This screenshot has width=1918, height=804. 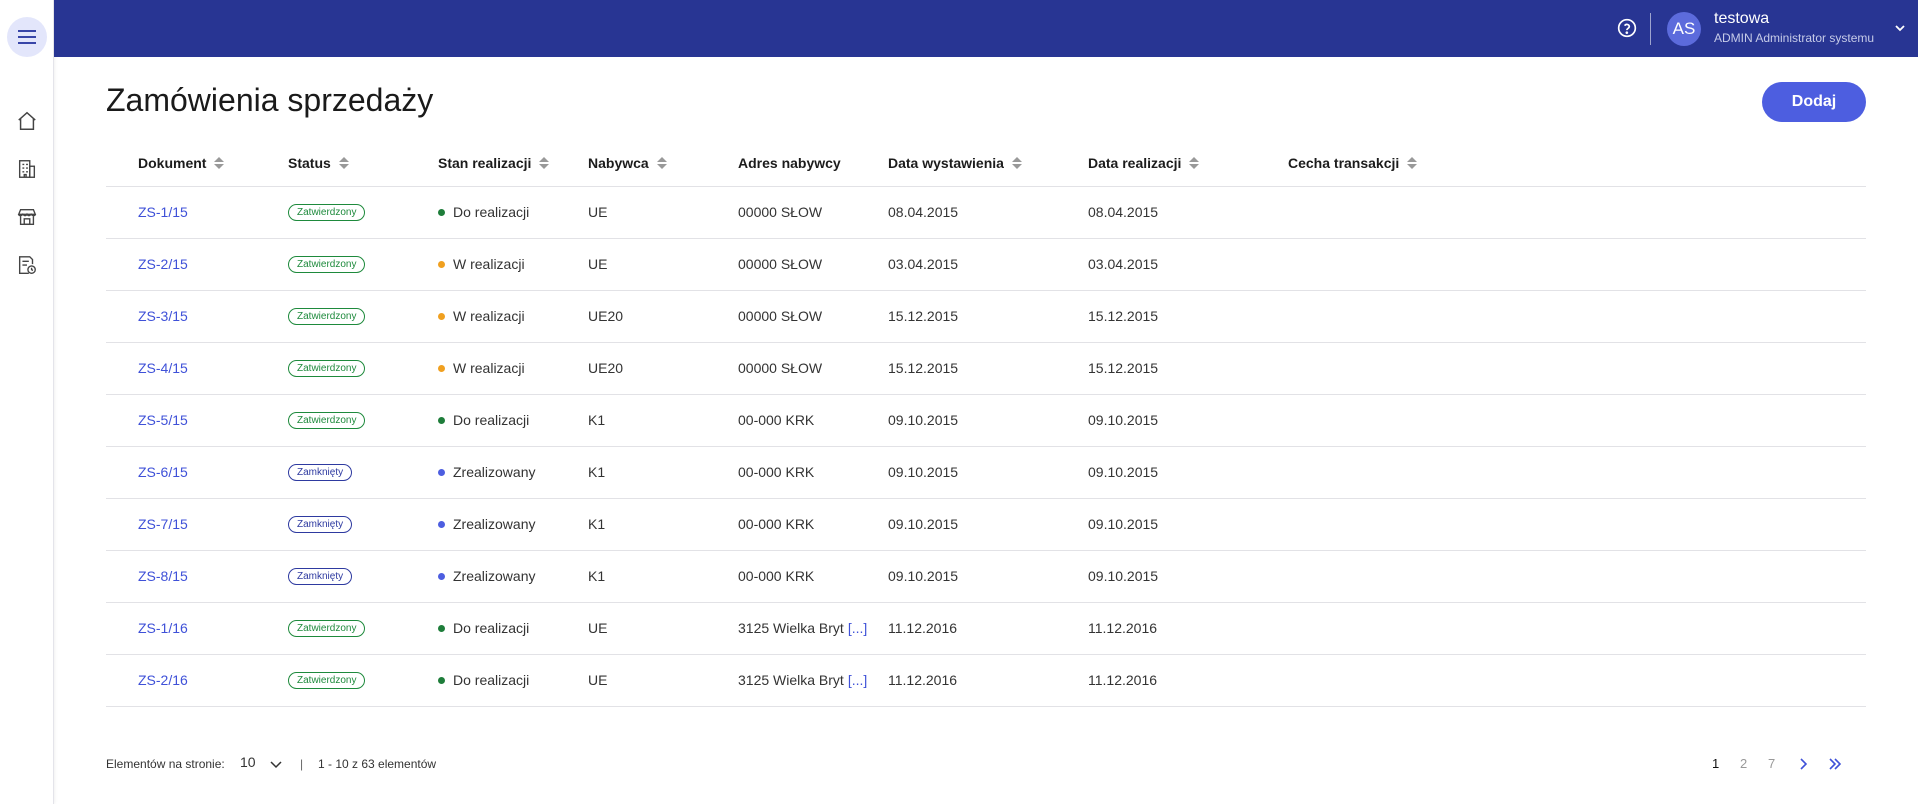 I want to click on document-link: ZS-2/15, so click(x=163, y=264).